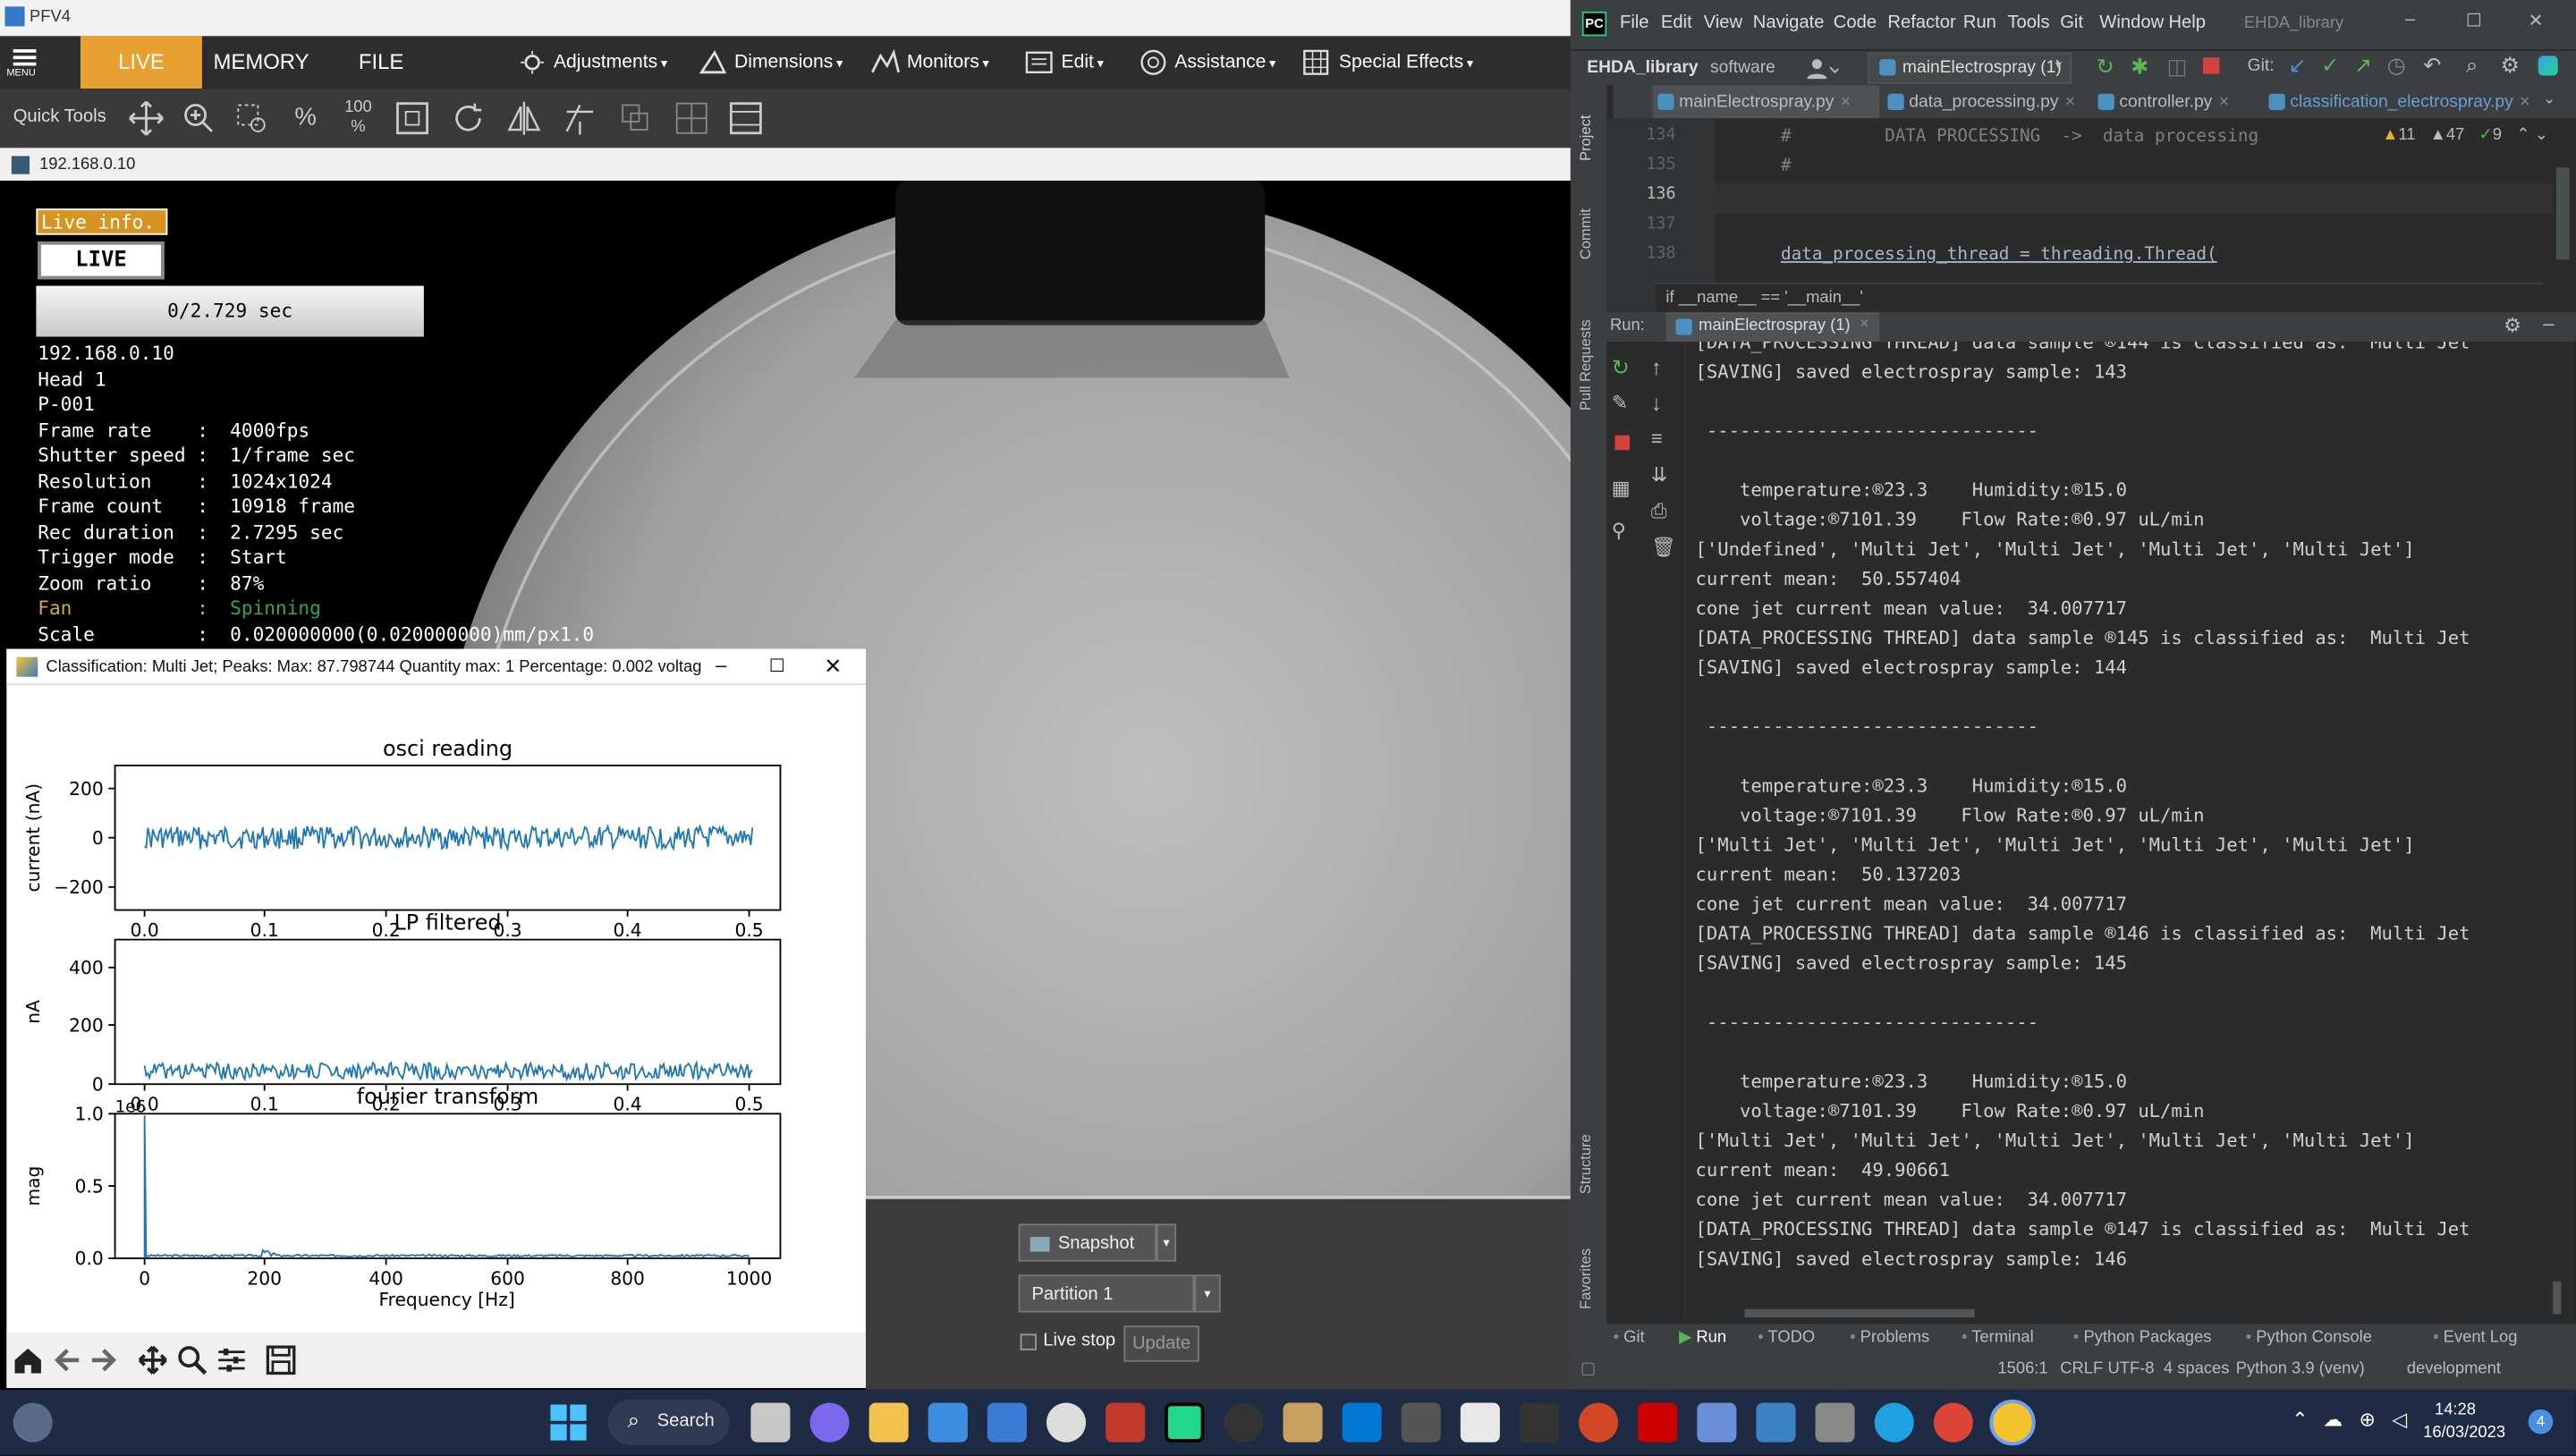 The width and height of the screenshot is (2576, 1456). What do you see at coordinates (2330, 66) in the screenshot?
I see `git-commit-icon: ✓` at bounding box center [2330, 66].